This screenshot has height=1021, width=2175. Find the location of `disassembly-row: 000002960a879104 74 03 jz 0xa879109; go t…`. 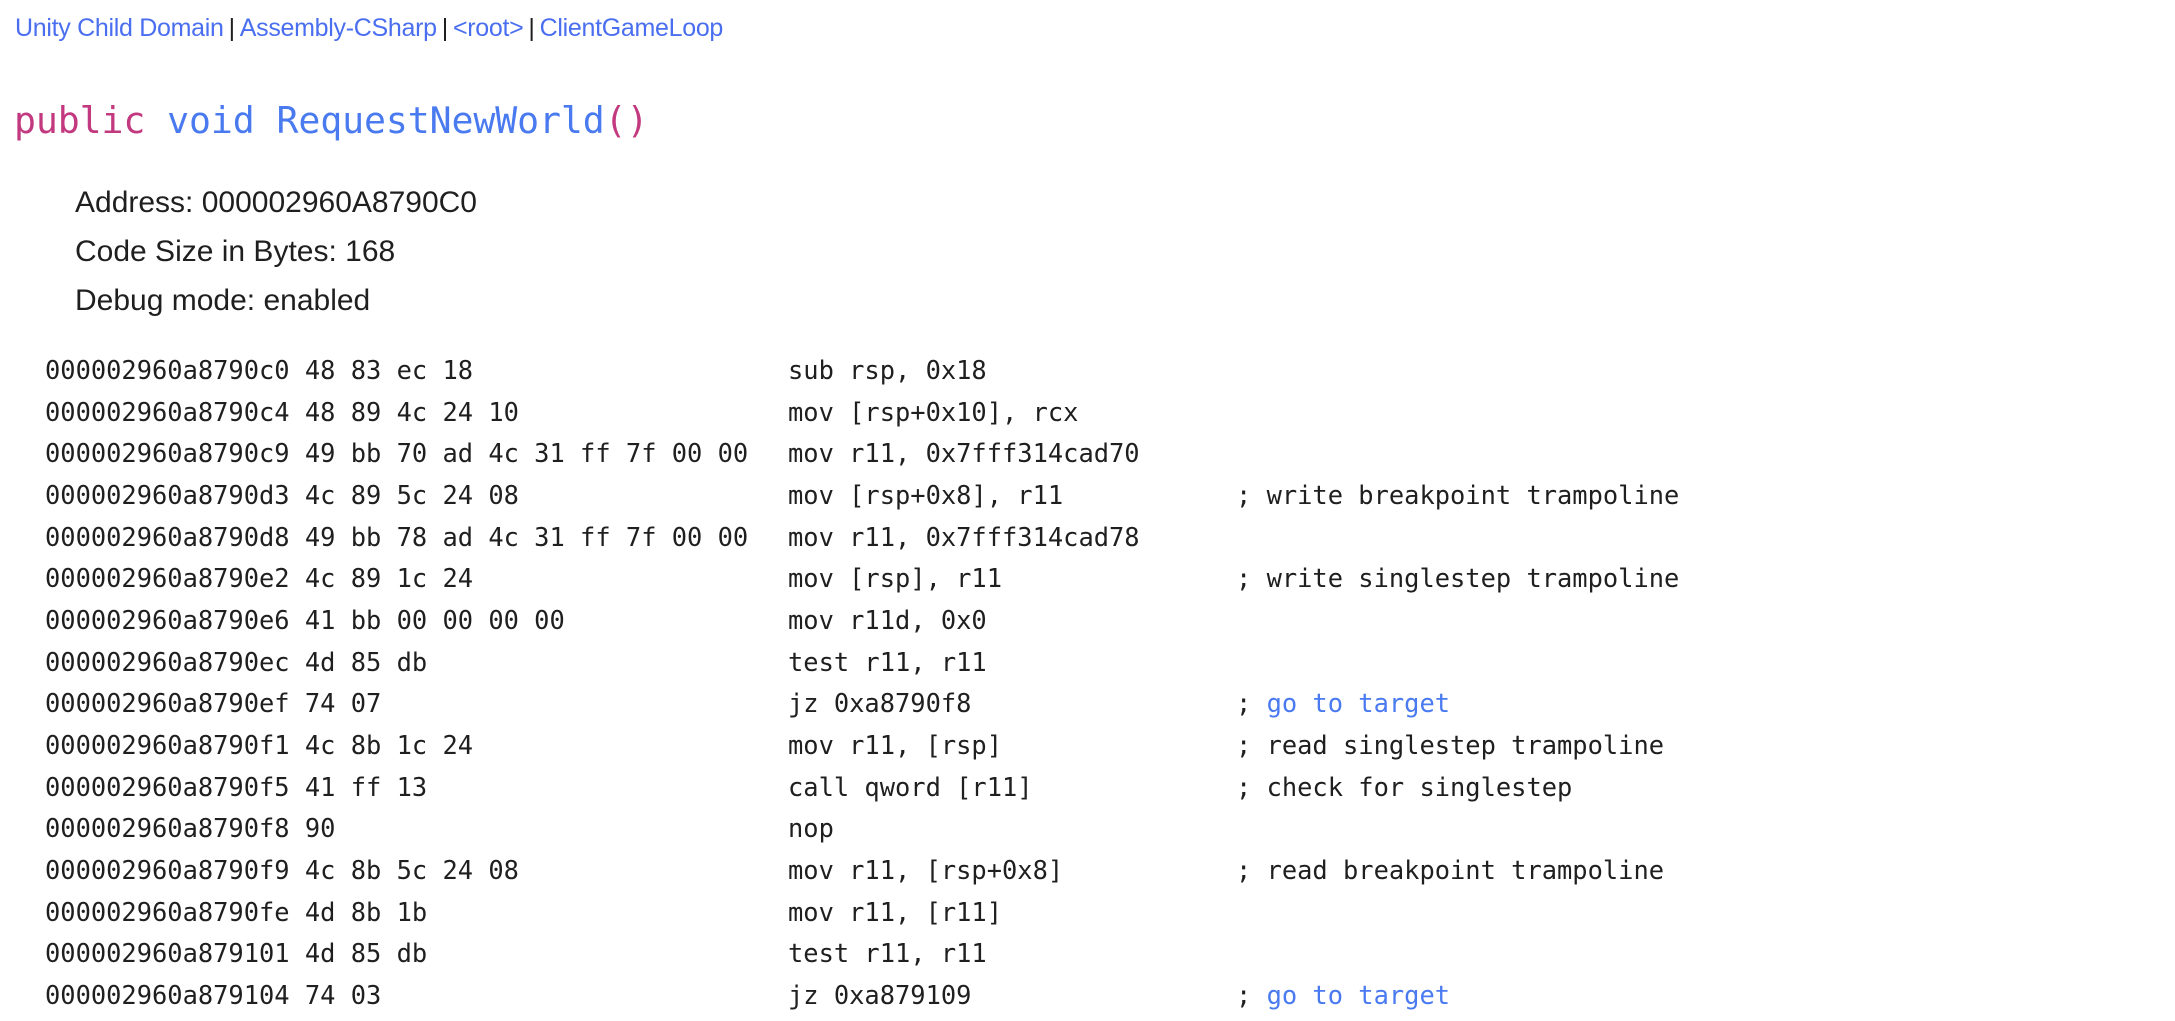

disassembly-row: 000002960a879104 74 03 jz 0xa879109; go t… is located at coordinates (1087, 996).